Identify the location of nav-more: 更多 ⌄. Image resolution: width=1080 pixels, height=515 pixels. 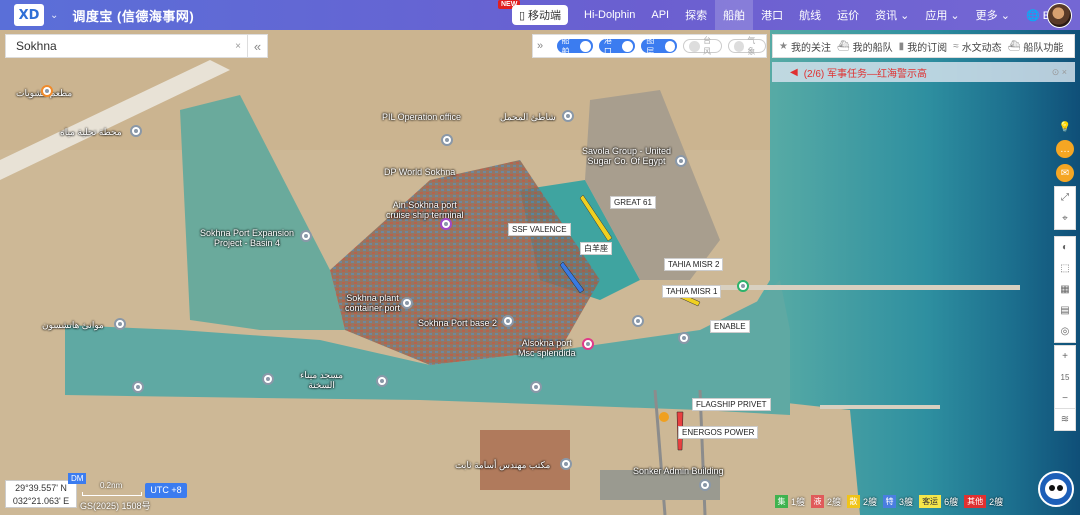
(993, 15).